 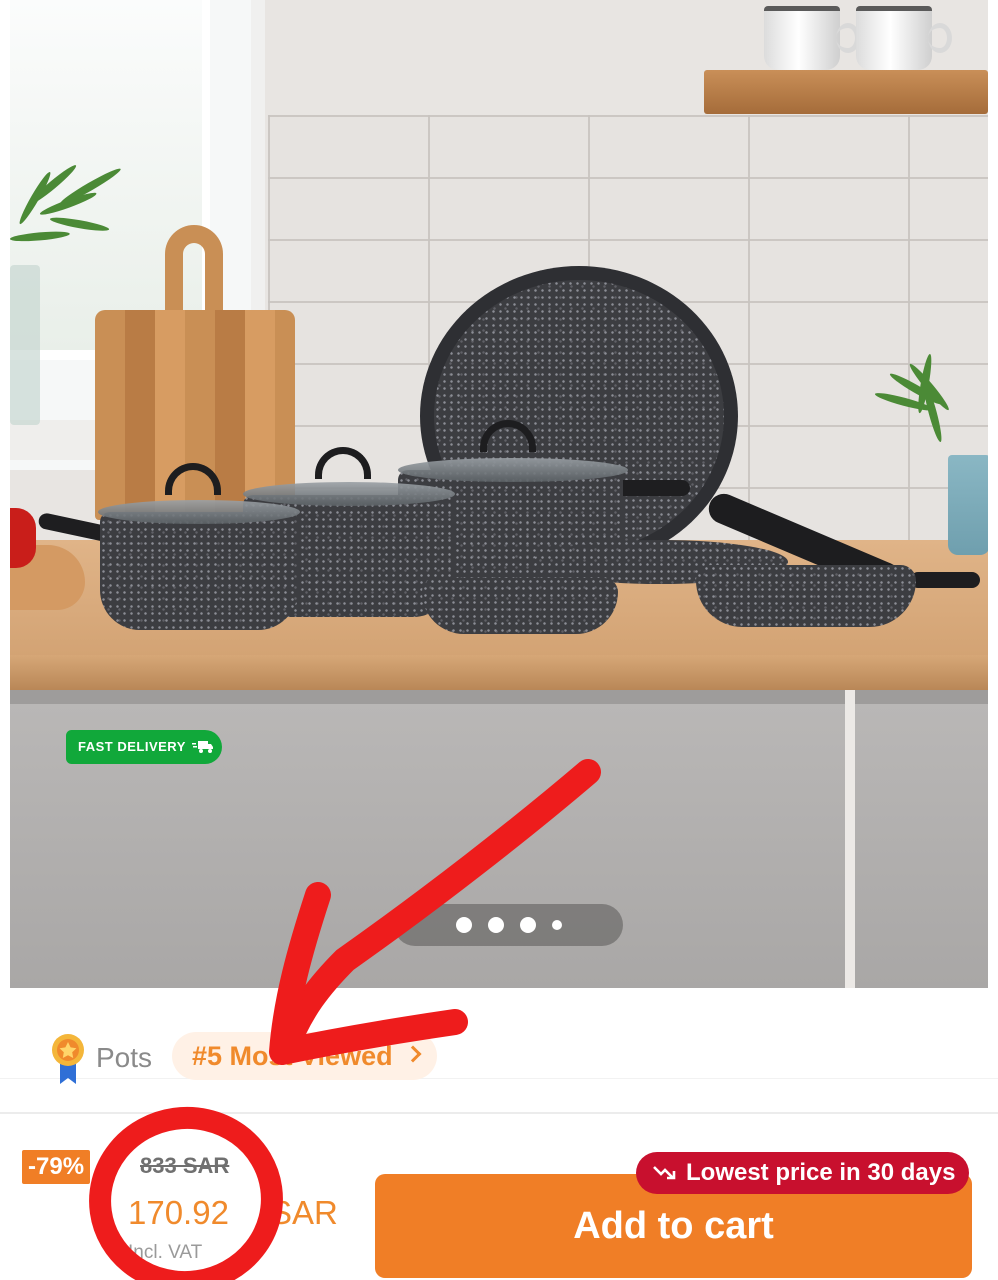 What do you see at coordinates (929, 395) in the screenshot?
I see `plant-right` at bounding box center [929, 395].